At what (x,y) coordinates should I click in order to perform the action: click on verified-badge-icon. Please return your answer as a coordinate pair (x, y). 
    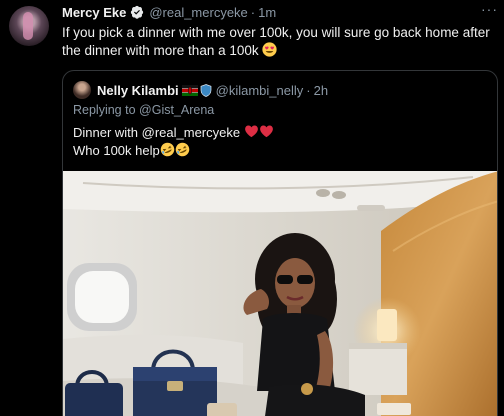
    Looking at the image, I should click on (137, 12).